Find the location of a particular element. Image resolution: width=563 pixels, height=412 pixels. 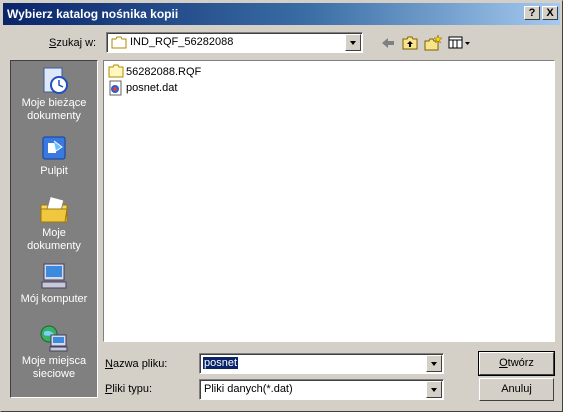

view-menu-icon is located at coordinates (460, 43).